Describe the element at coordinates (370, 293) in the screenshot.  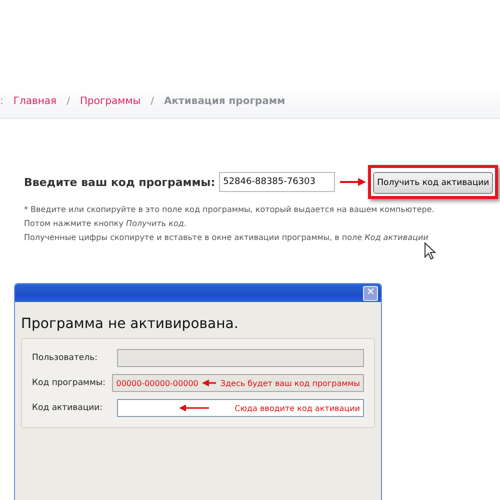
I see `close-button: ✕` at that location.